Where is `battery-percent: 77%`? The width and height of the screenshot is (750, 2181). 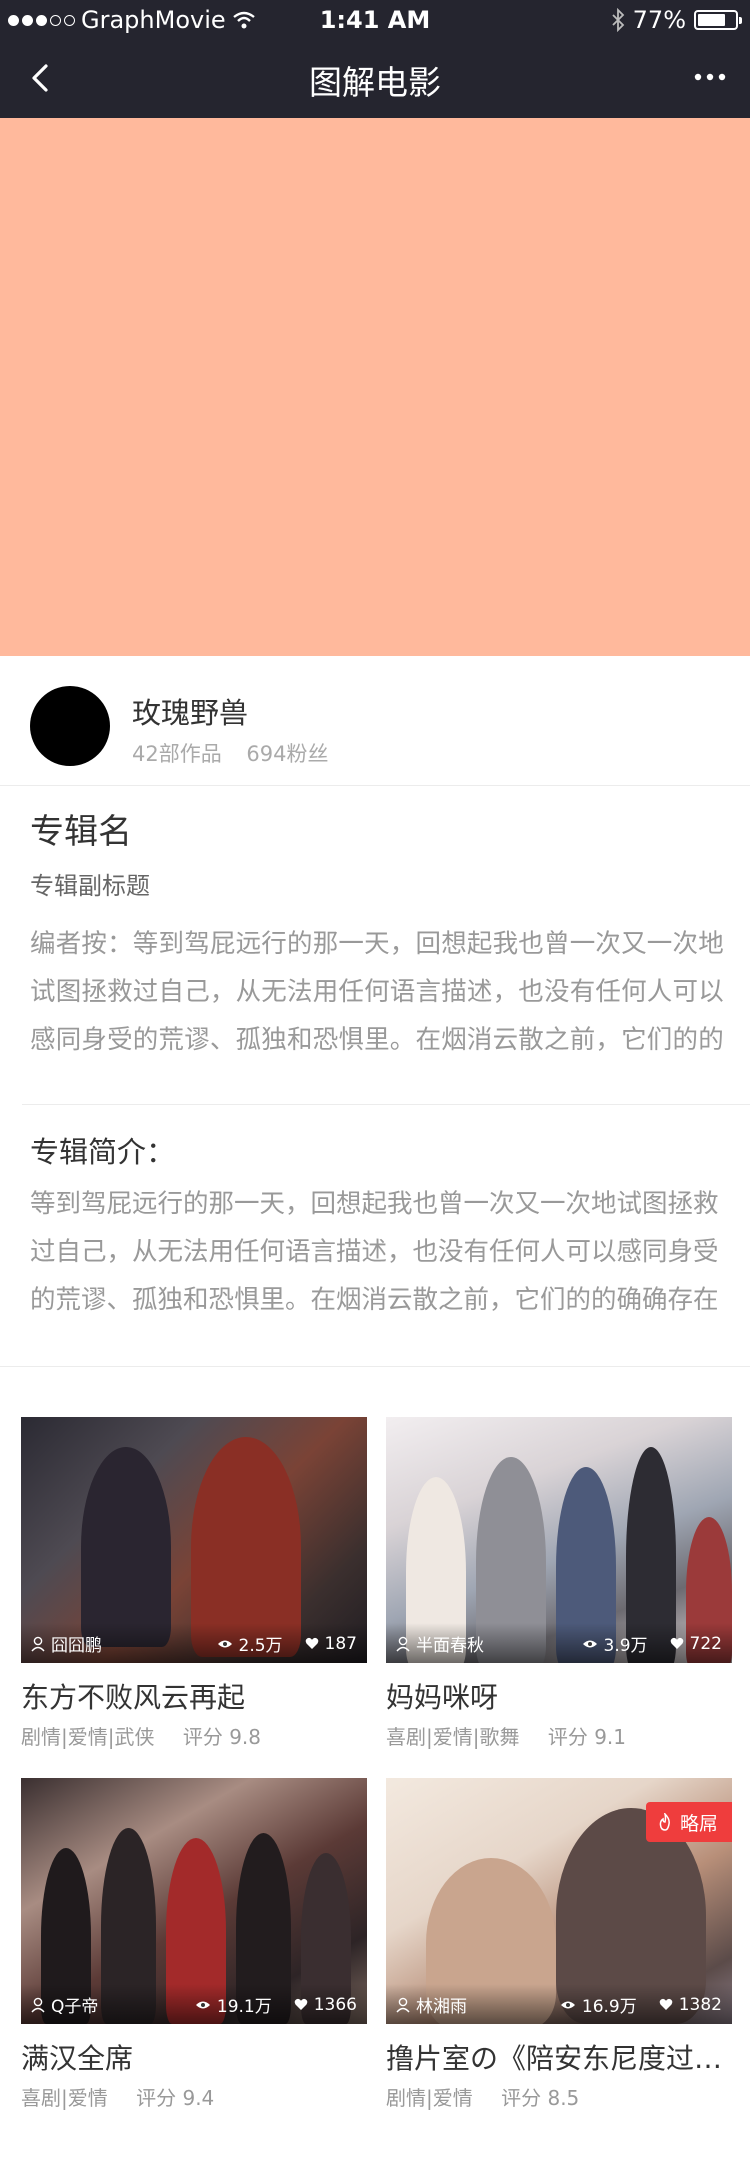
battery-percent: 77% is located at coordinates (659, 20).